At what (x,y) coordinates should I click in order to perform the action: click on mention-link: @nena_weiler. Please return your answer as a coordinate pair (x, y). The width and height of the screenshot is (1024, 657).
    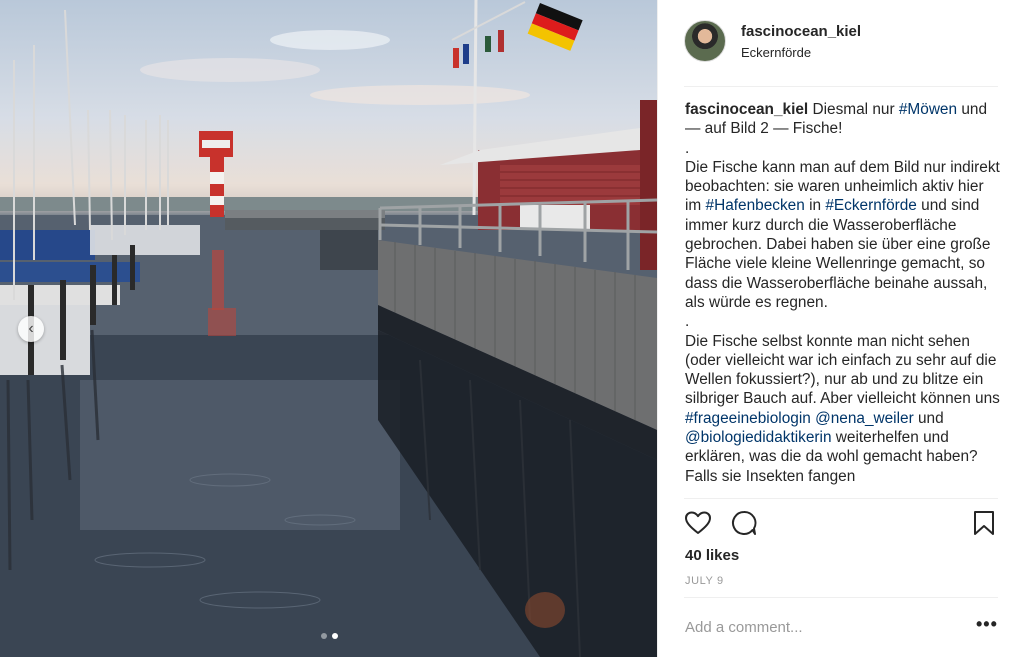
    Looking at the image, I should click on (864, 418).